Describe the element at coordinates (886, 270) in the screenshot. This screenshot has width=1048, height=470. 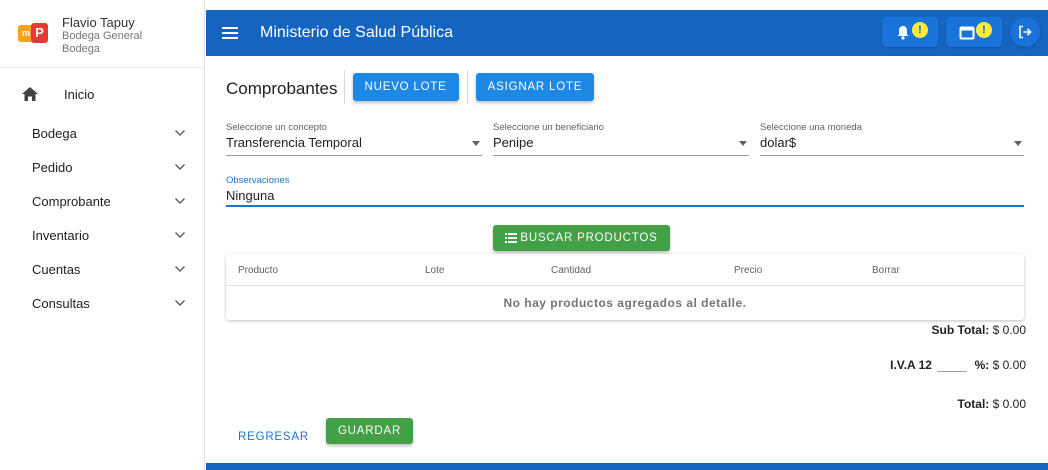
I see `column-header-borrar: Borrar` at that location.